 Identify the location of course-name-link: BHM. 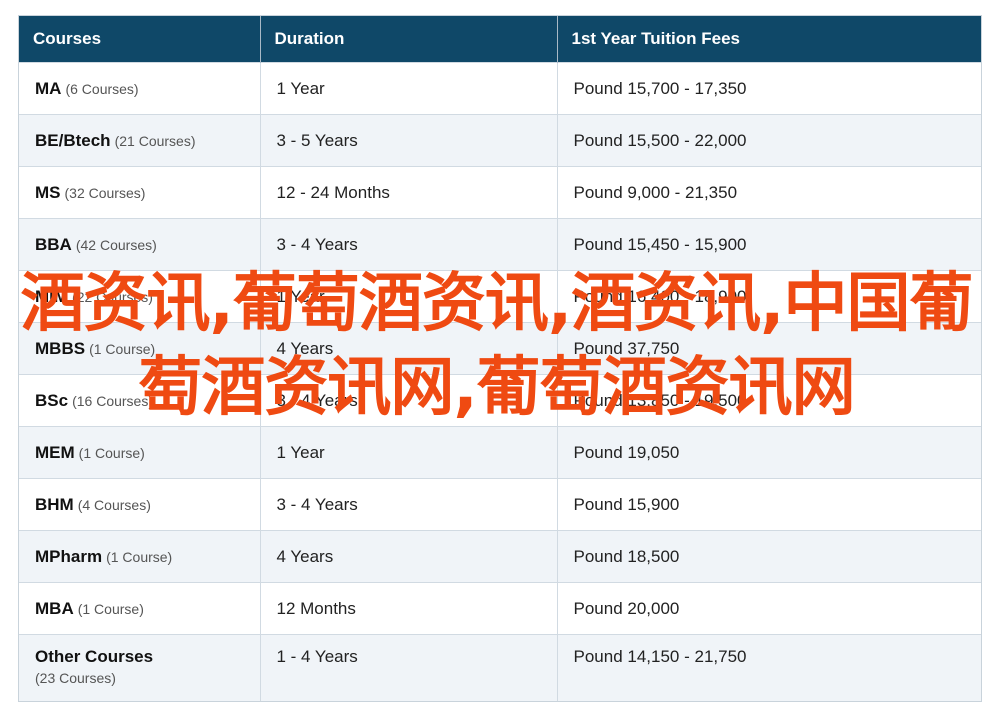
(54, 504).